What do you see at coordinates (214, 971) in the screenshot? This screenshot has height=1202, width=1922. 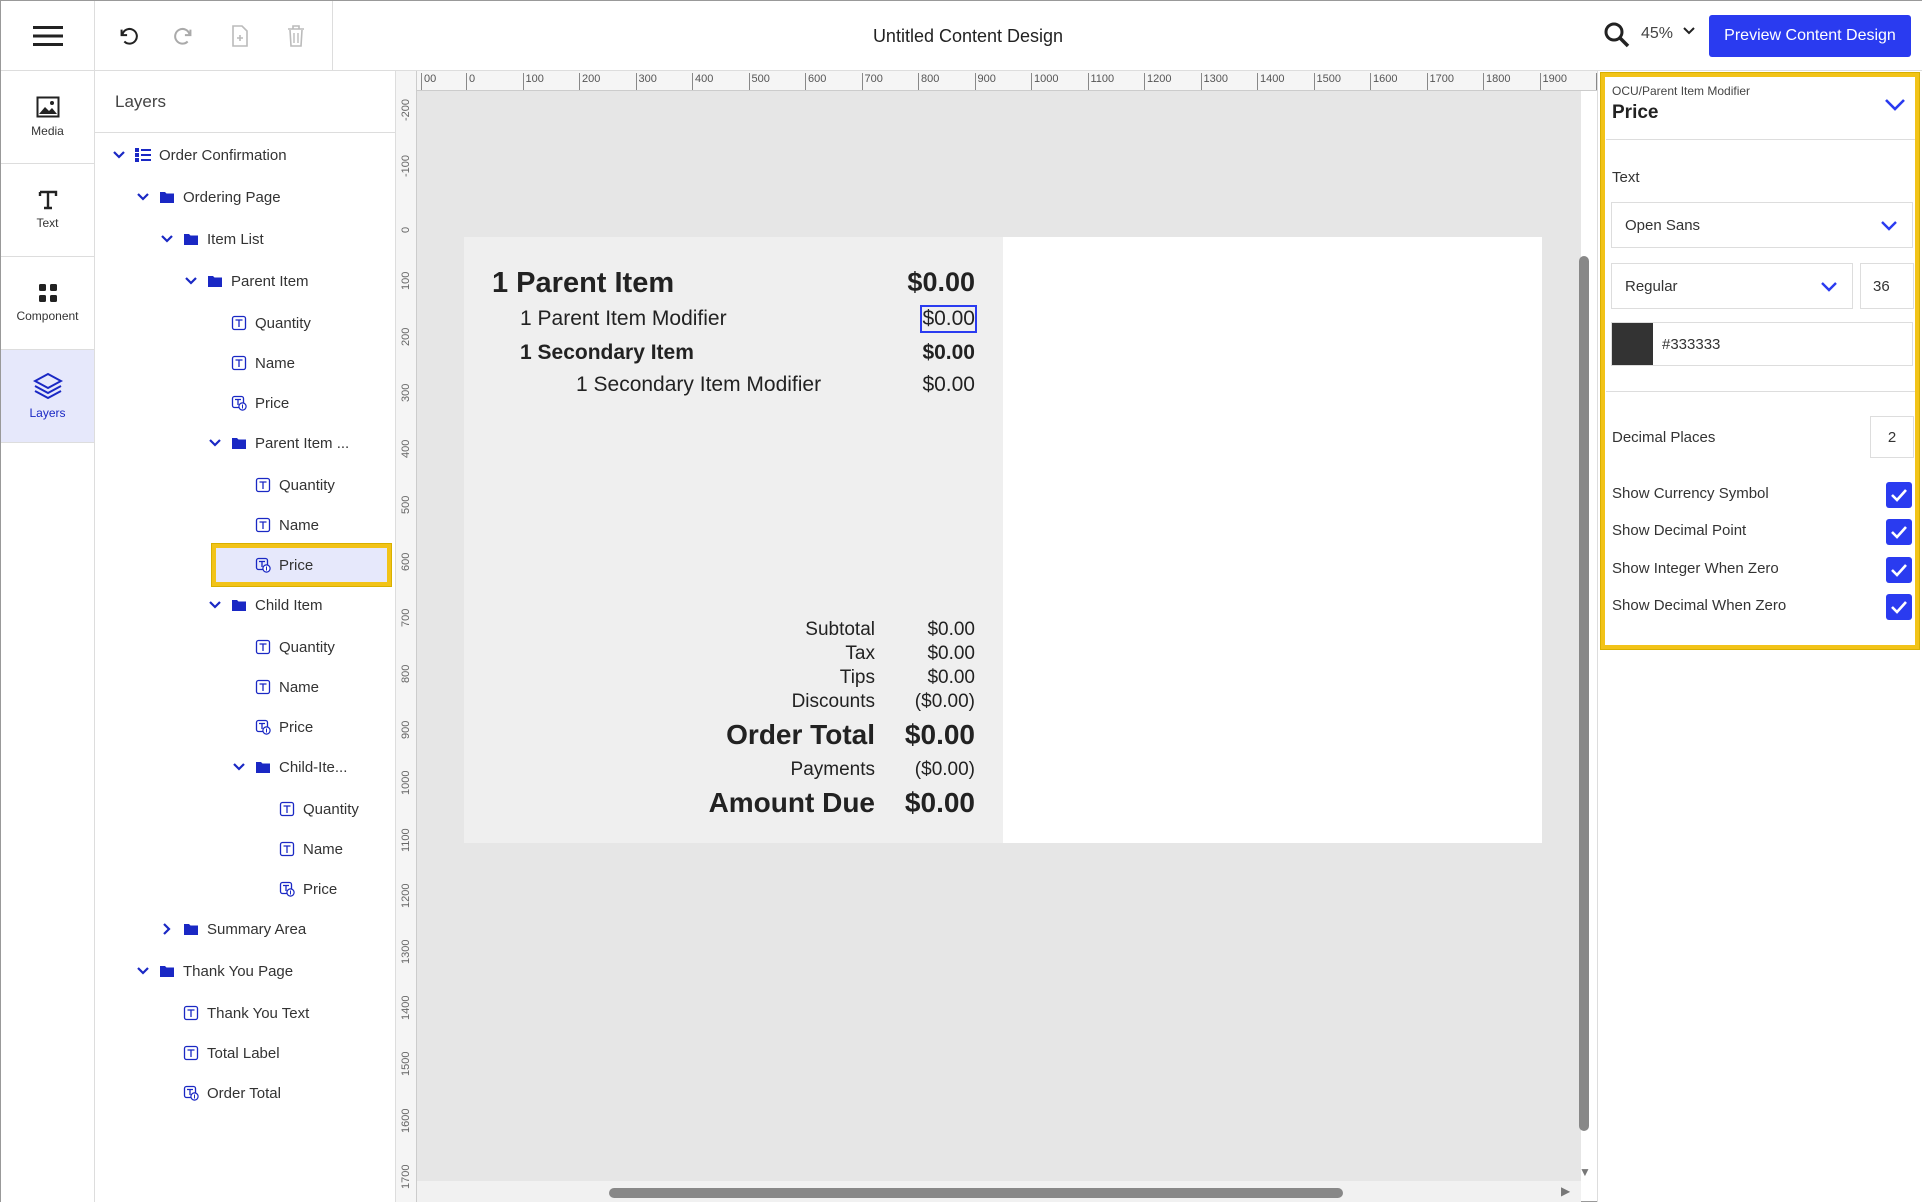 I see `layer-item: Thank You Page` at bounding box center [214, 971].